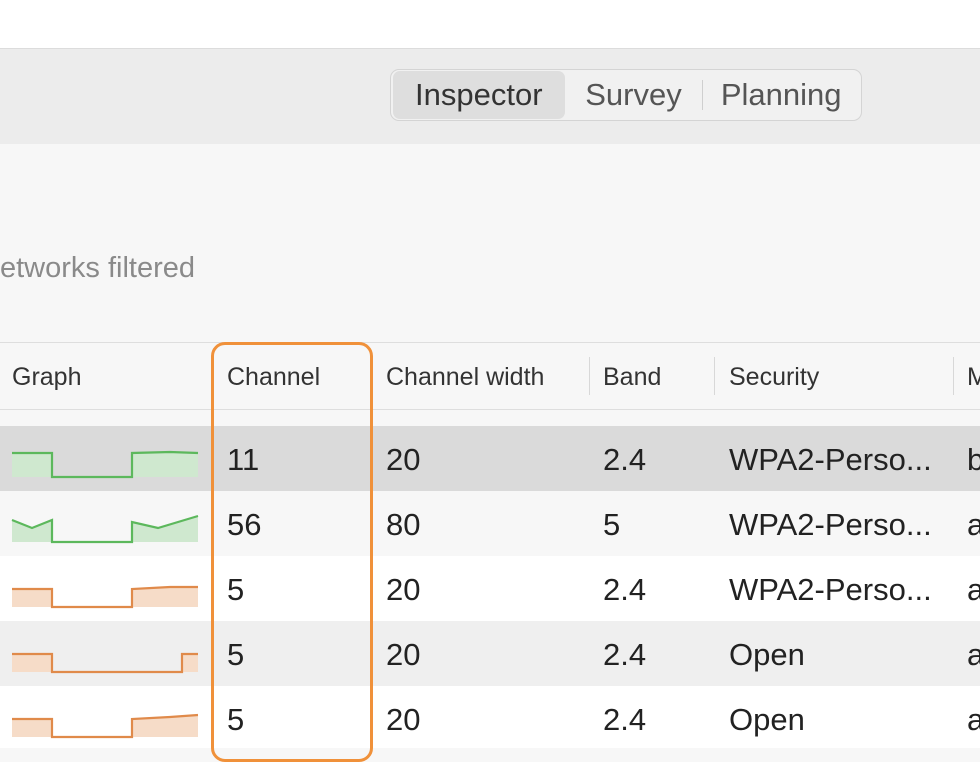 This screenshot has width=980, height=762. I want to click on view-segmented-control: Inspector Survey Planning, so click(626, 95).